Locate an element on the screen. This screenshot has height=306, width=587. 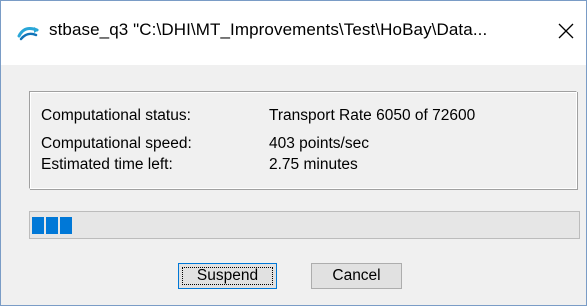
suspend-button: Suspend is located at coordinates (227, 276).